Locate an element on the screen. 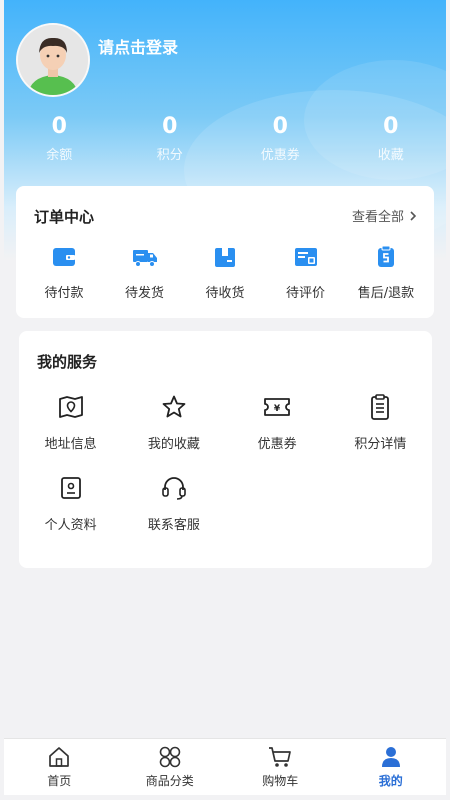 The image size is (450, 800). view-all-orders-link: 查看全部 is located at coordinates (385, 215).